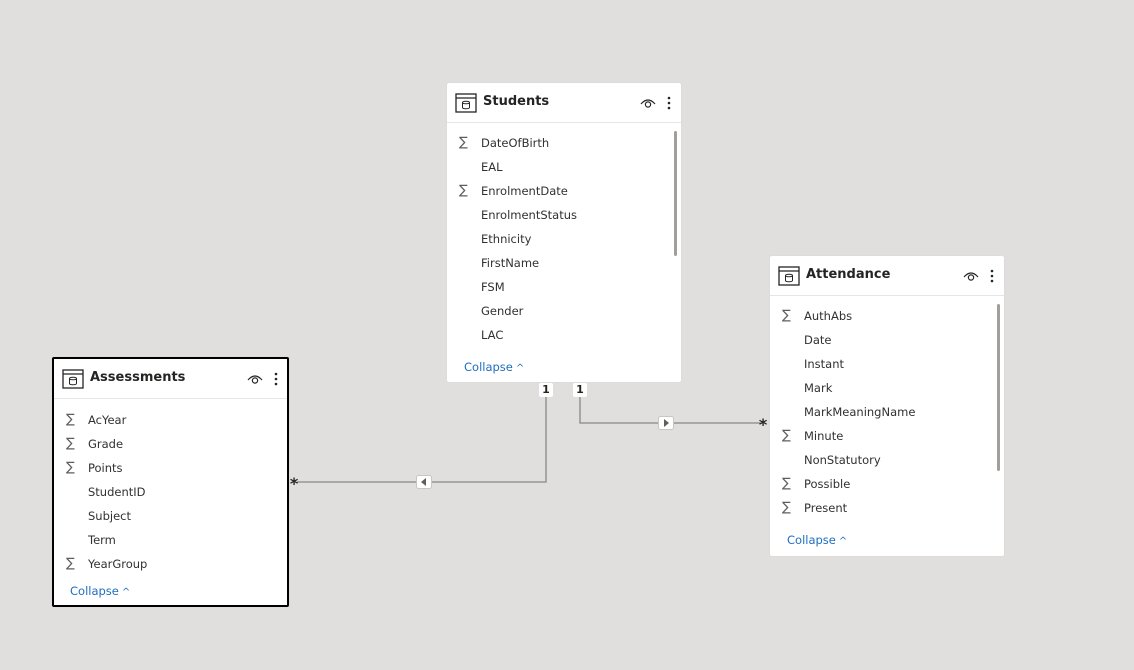 This screenshot has width=1134, height=670. I want to click on filter-direction-left-icon, so click(424, 482).